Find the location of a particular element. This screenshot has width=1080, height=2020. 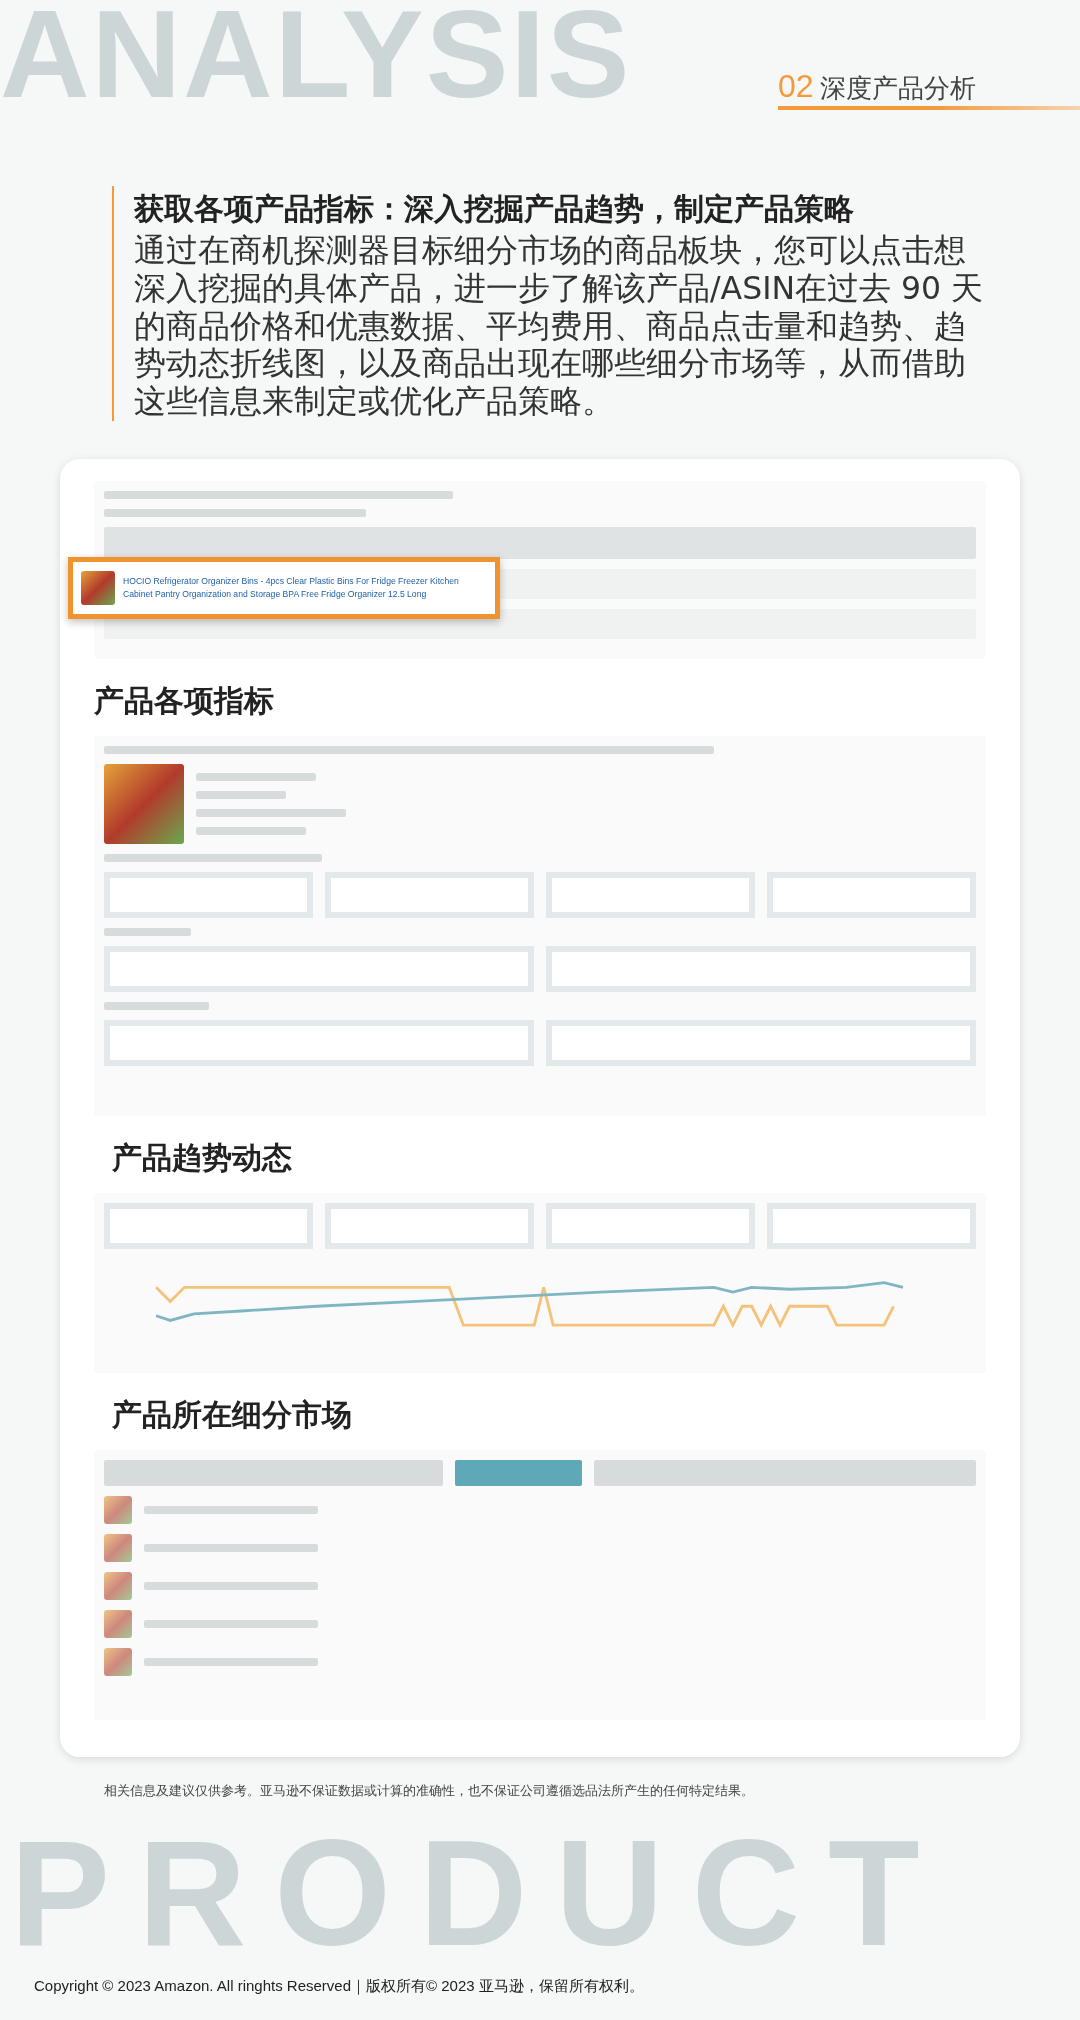

section-title: 深度产品分析 is located at coordinates (897, 88).